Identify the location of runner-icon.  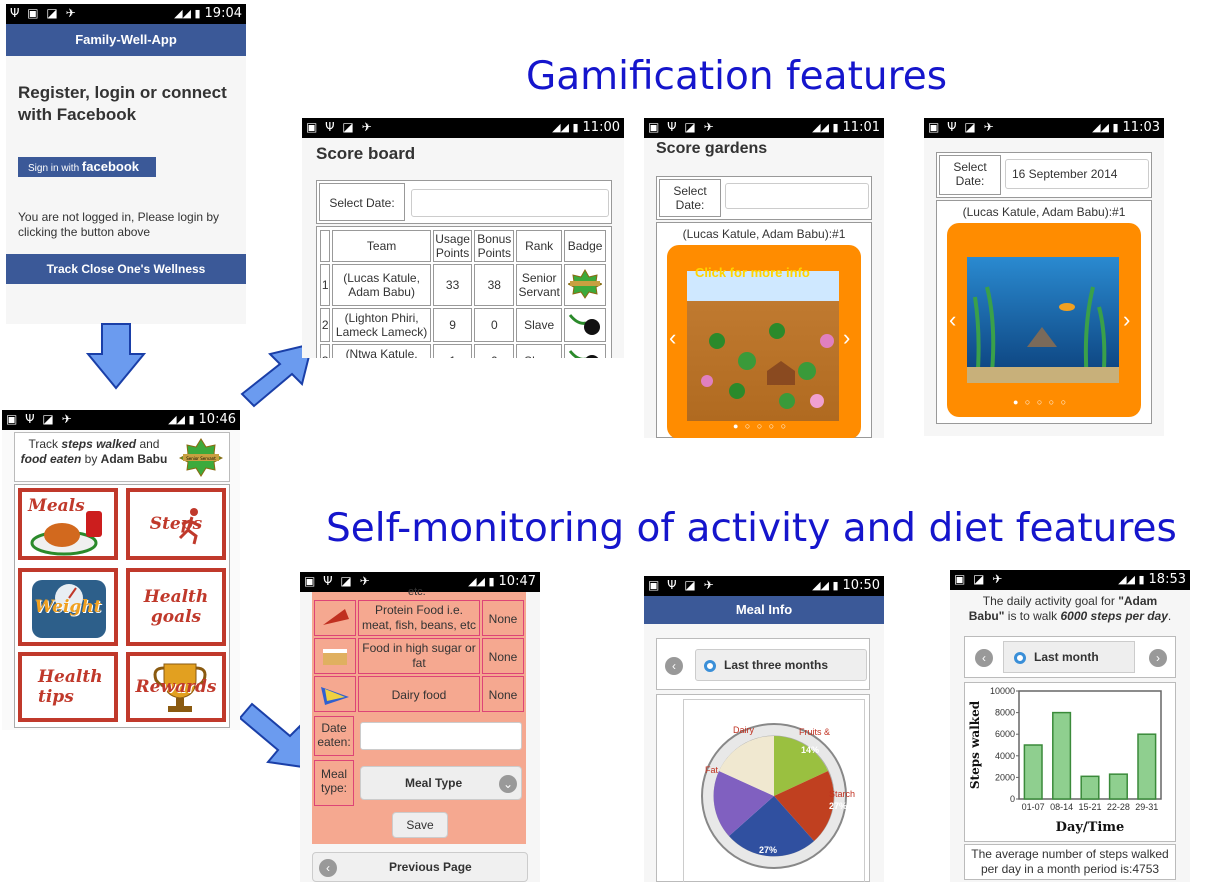
(189, 526).